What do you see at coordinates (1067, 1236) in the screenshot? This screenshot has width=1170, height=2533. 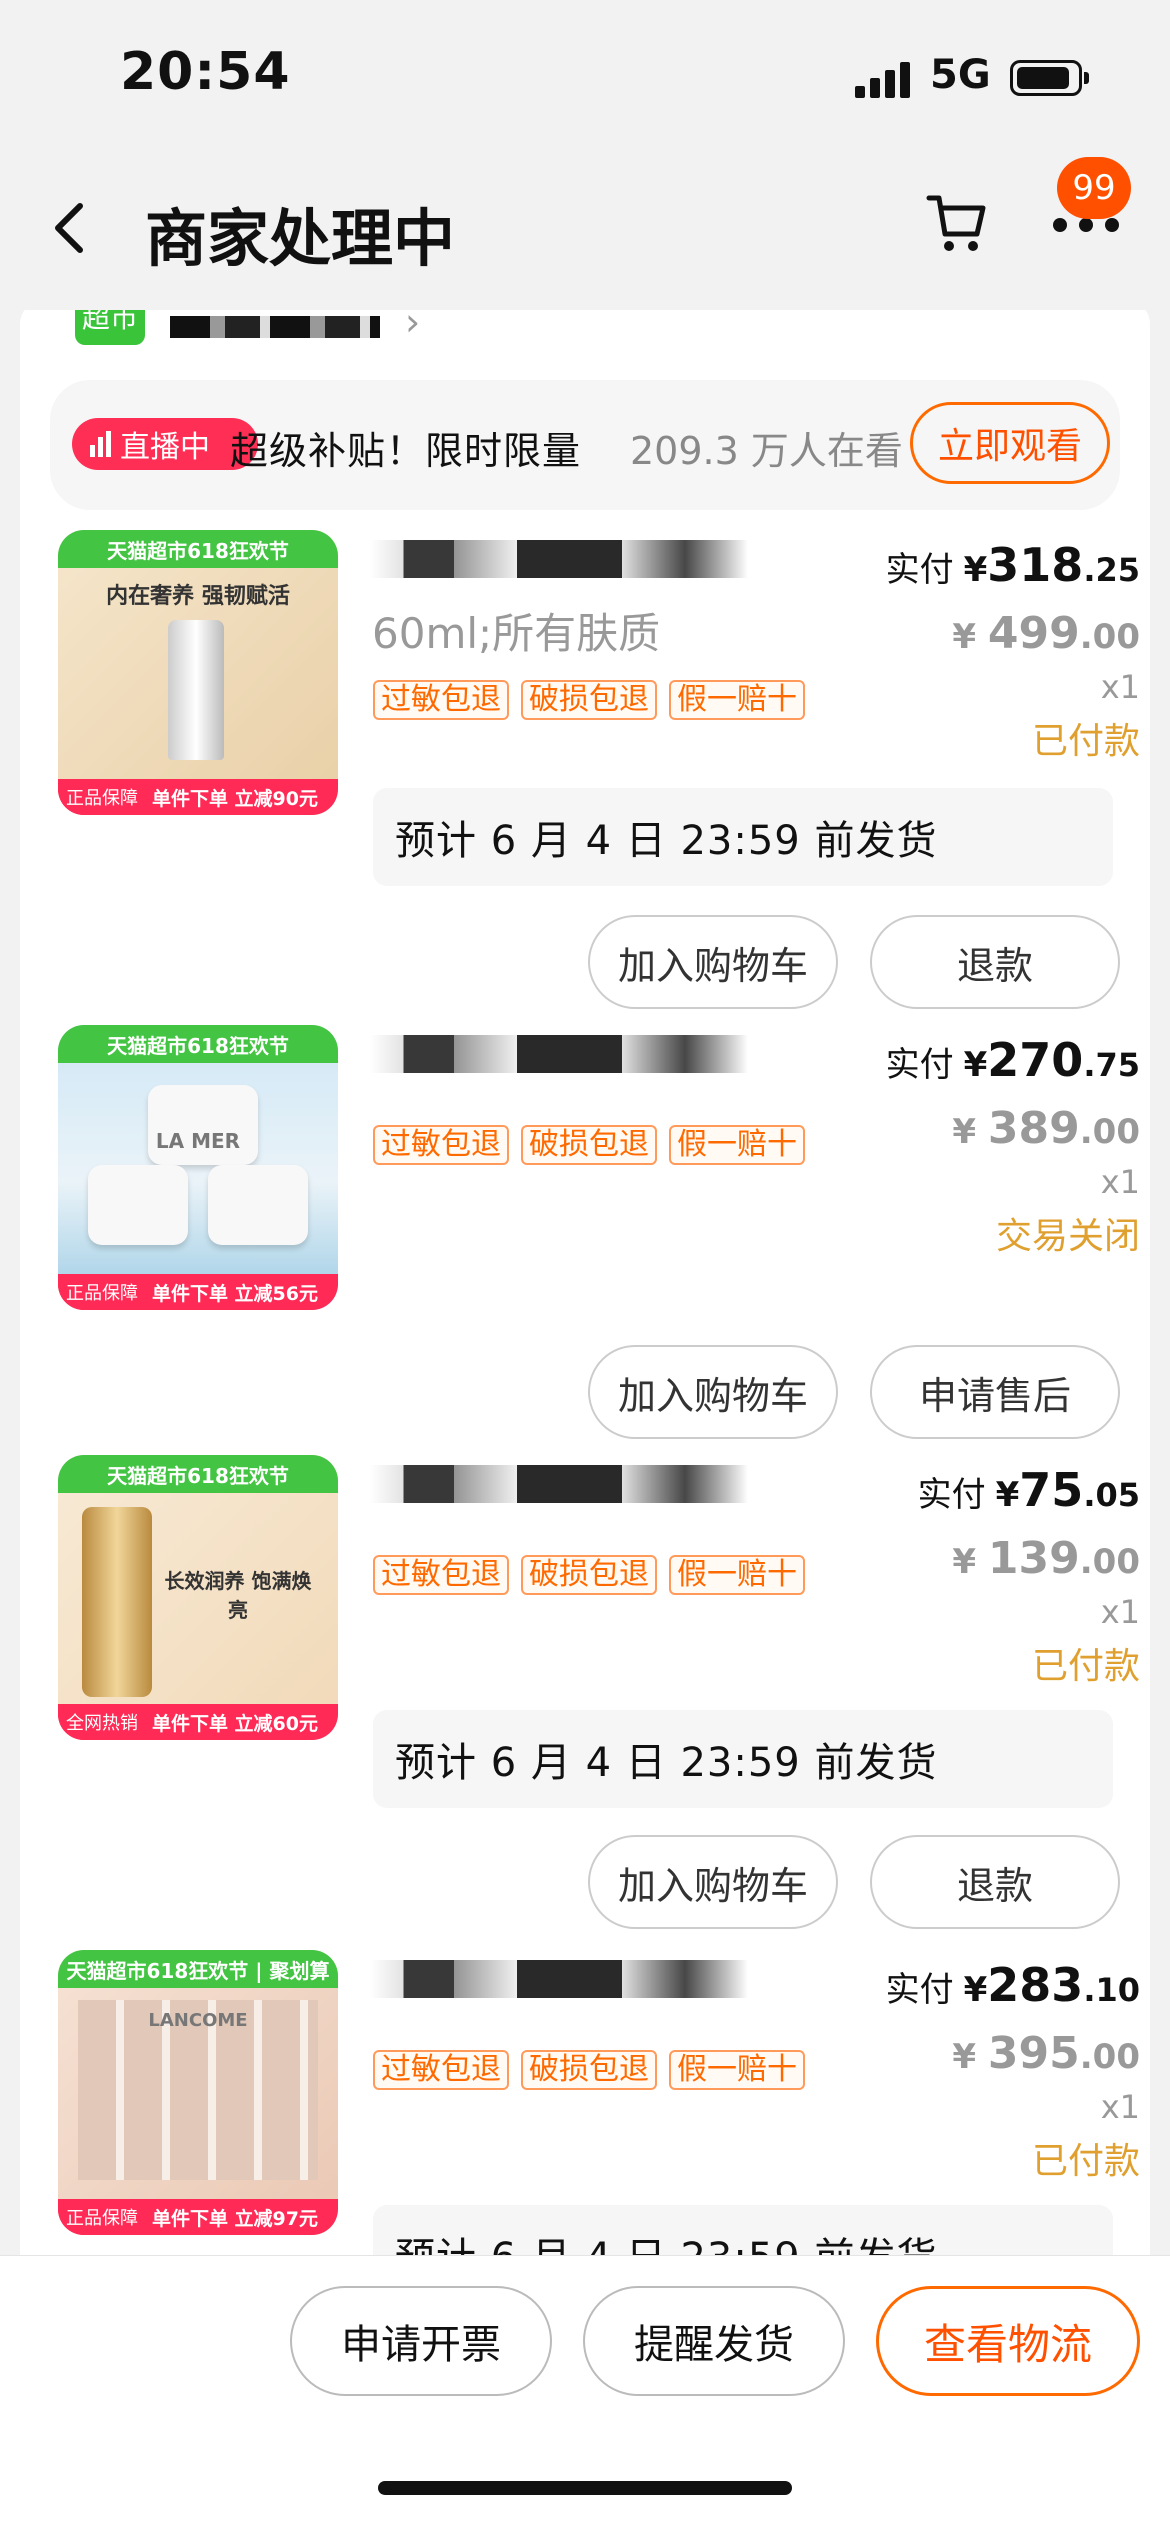 I see `order-status: 交易关闭` at bounding box center [1067, 1236].